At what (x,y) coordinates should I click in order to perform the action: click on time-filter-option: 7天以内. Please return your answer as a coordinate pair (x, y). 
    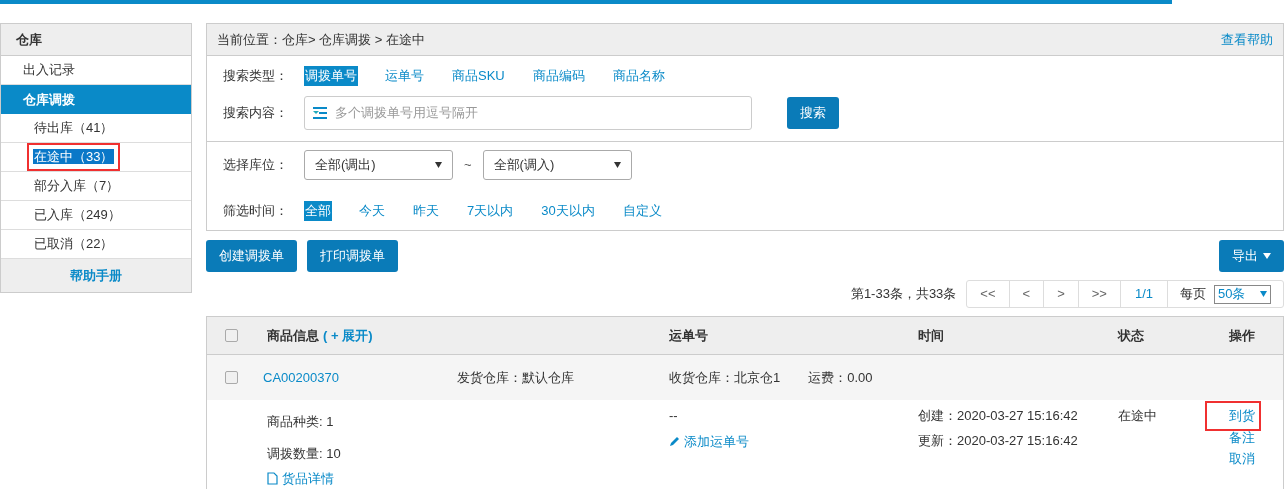
    Looking at the image, I should click on (490, 211).